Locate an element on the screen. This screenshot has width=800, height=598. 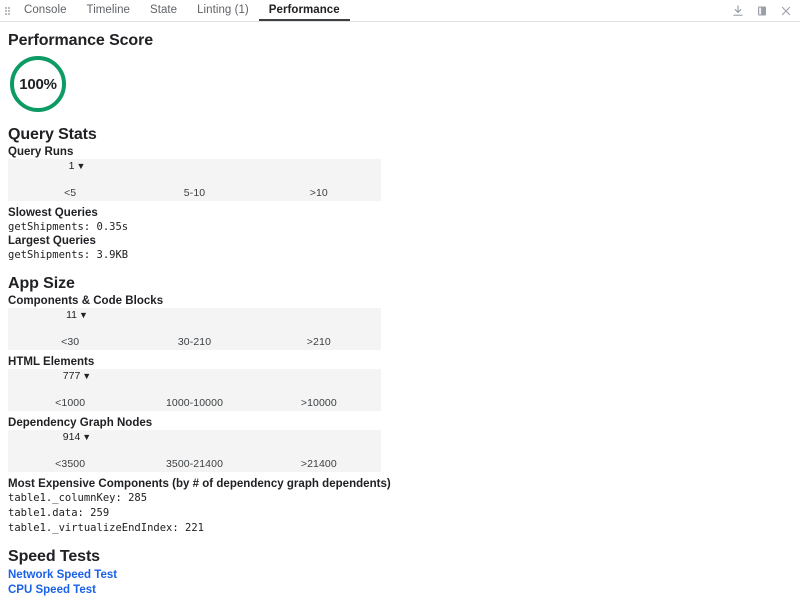
gauge-marker-row: 777 ▼ is located at coordinates (194, 376).